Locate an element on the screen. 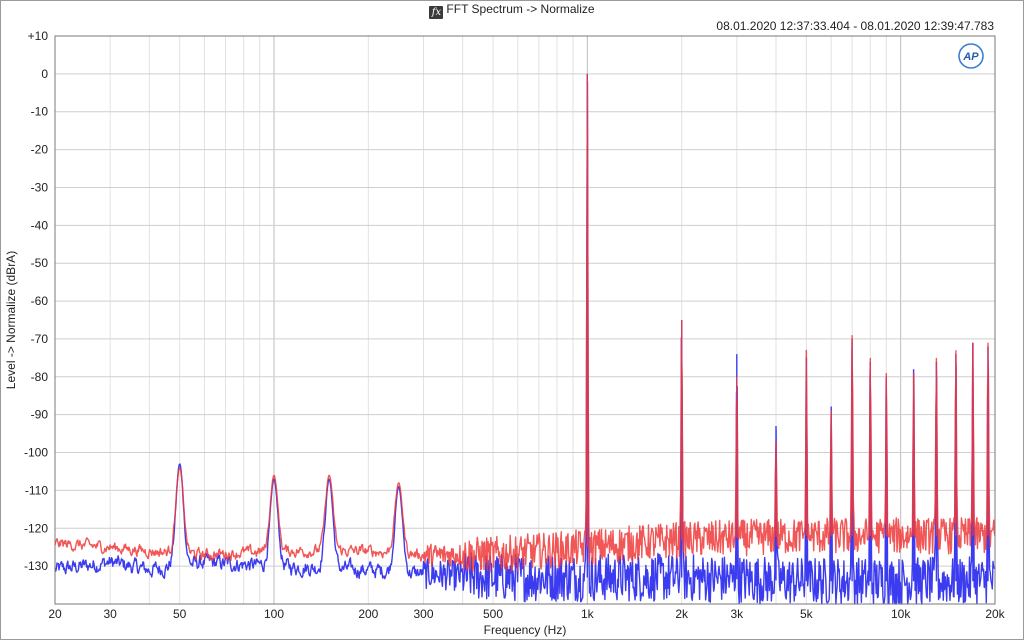 Image resolution: width=1024 pixels, height=640 pixels. ap-logo-text: AP is located at coordinates (970, 57).